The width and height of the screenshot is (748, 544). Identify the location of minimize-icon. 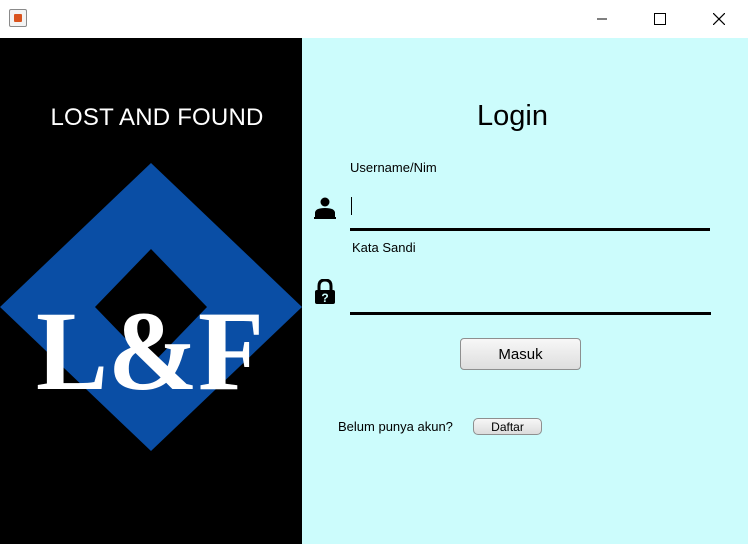
(602, 19).